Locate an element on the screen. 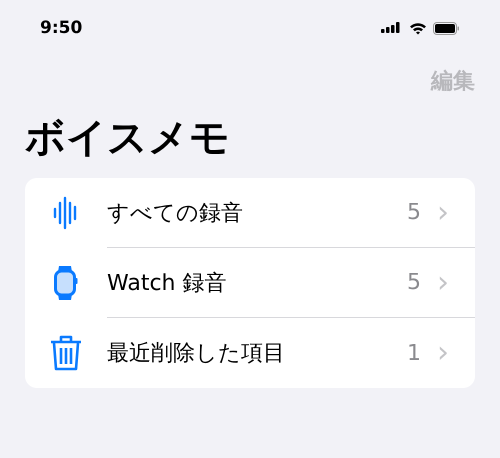 This screenshot has height=458, width=500. wifi-icon is located at coordinates (418, 28).